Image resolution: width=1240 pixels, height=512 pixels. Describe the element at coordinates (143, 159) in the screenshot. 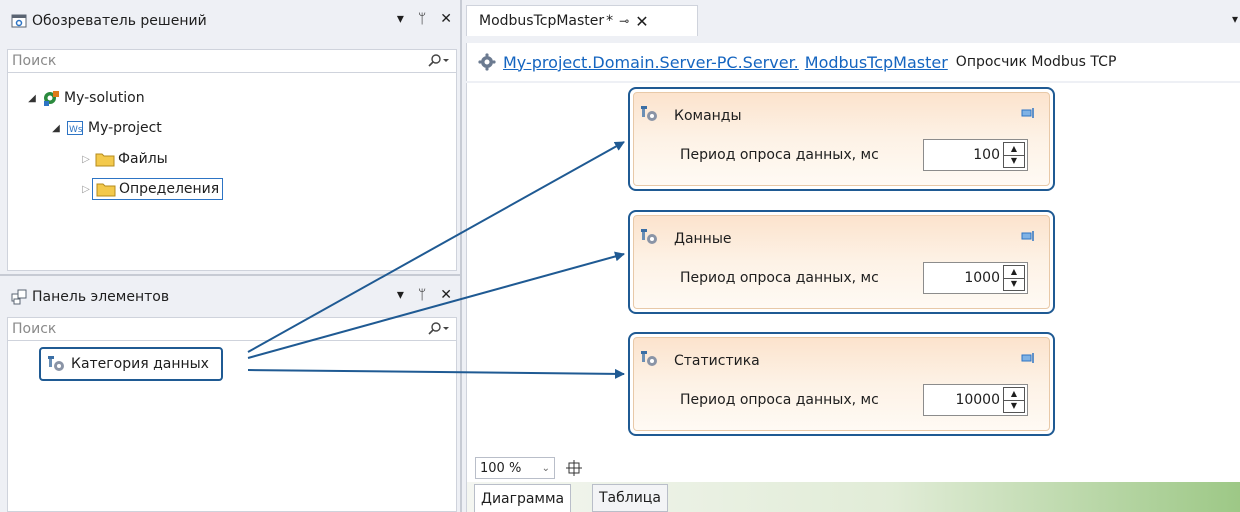

I see `tree-label-files: Файлы` at that location.